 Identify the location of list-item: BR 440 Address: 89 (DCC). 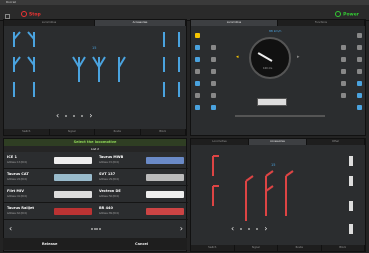
(142, 212).